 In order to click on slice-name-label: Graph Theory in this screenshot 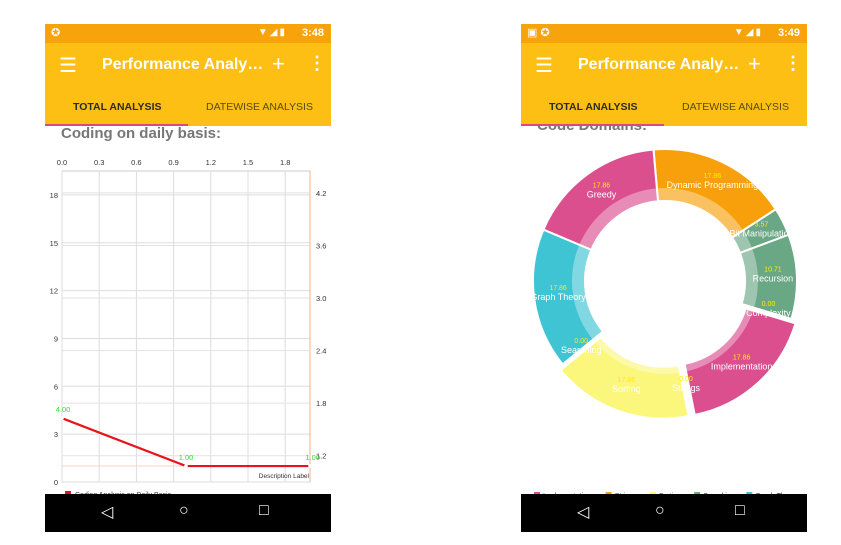, I will do `click(558, 297)`.